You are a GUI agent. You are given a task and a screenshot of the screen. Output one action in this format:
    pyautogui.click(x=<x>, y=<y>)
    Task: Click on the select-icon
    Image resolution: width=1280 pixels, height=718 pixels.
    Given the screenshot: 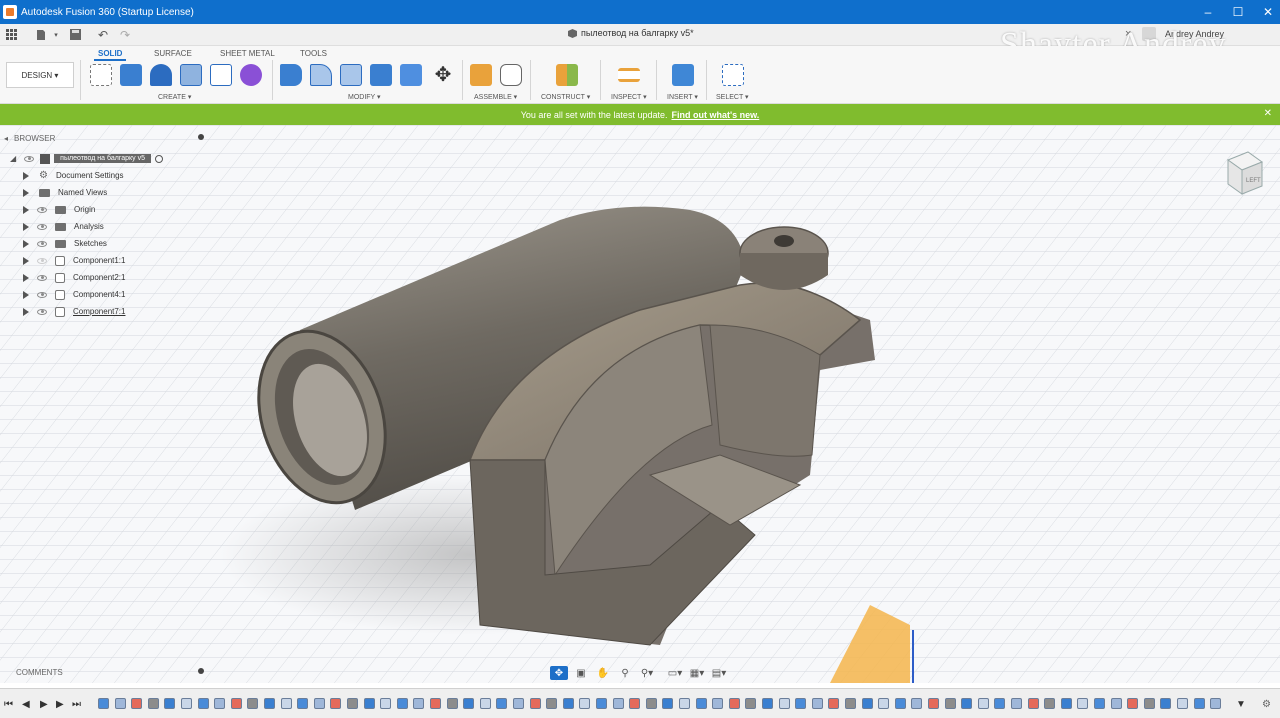 What is the action you would take?
    pyautogui.click(x=733, y=75)
    